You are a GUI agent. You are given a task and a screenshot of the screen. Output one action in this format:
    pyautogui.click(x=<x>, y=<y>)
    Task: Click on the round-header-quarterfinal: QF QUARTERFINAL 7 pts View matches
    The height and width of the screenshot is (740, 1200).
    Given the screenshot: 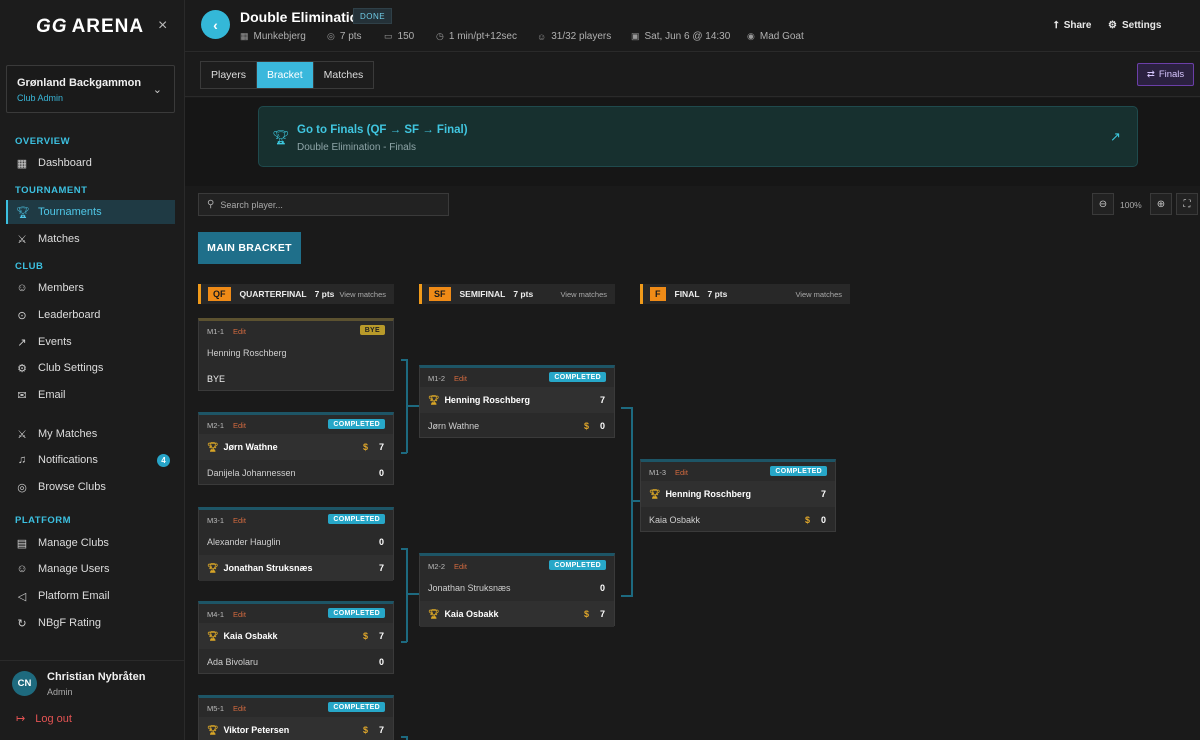 What is the action you would take?
    pyautogui.click(x=296, y=294)
    